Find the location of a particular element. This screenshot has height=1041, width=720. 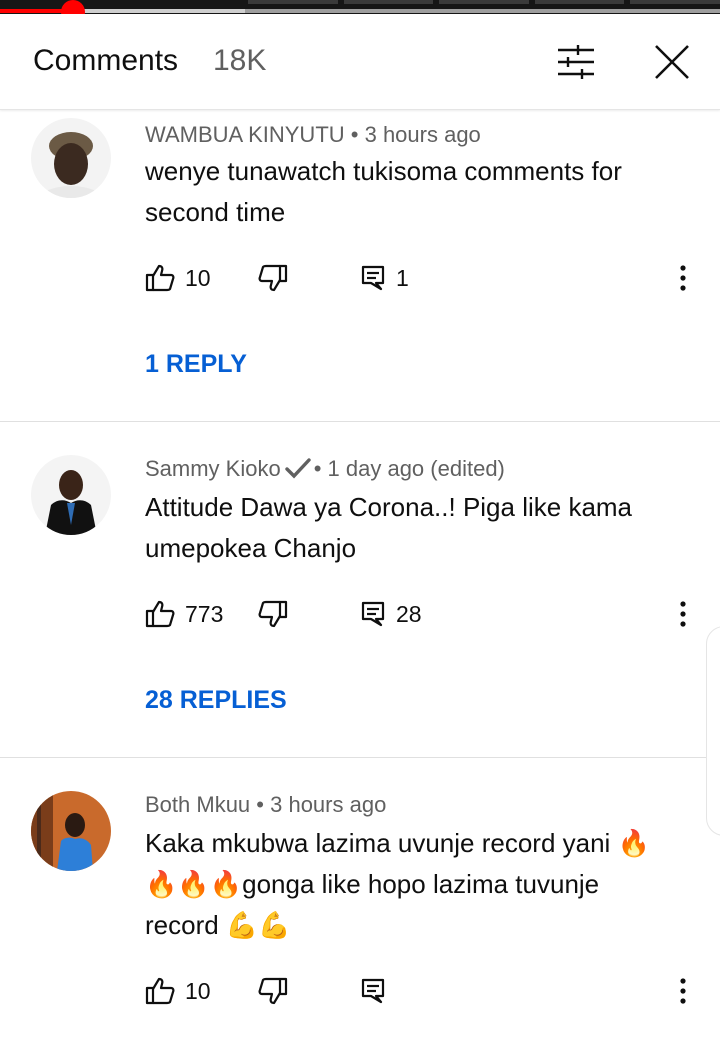

reply-button: 1 is located at coordinates (384, 278).